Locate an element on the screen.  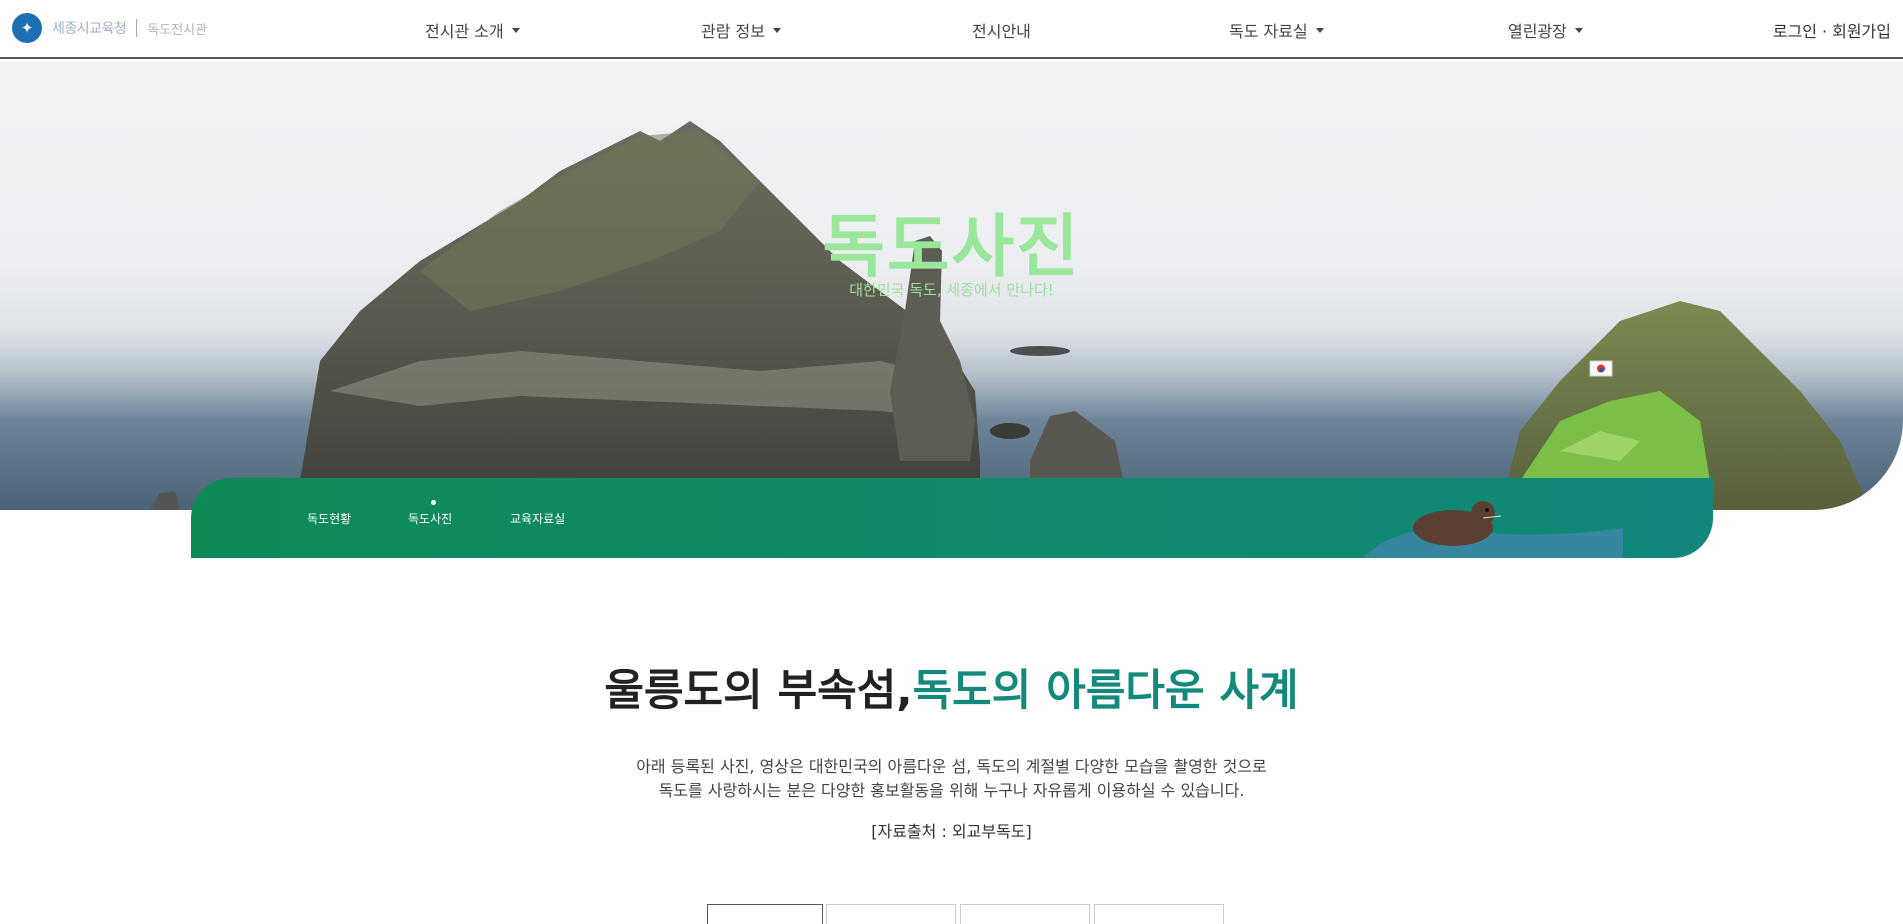
nav-label: 열린광장 is located at coordinates (1537, 31).